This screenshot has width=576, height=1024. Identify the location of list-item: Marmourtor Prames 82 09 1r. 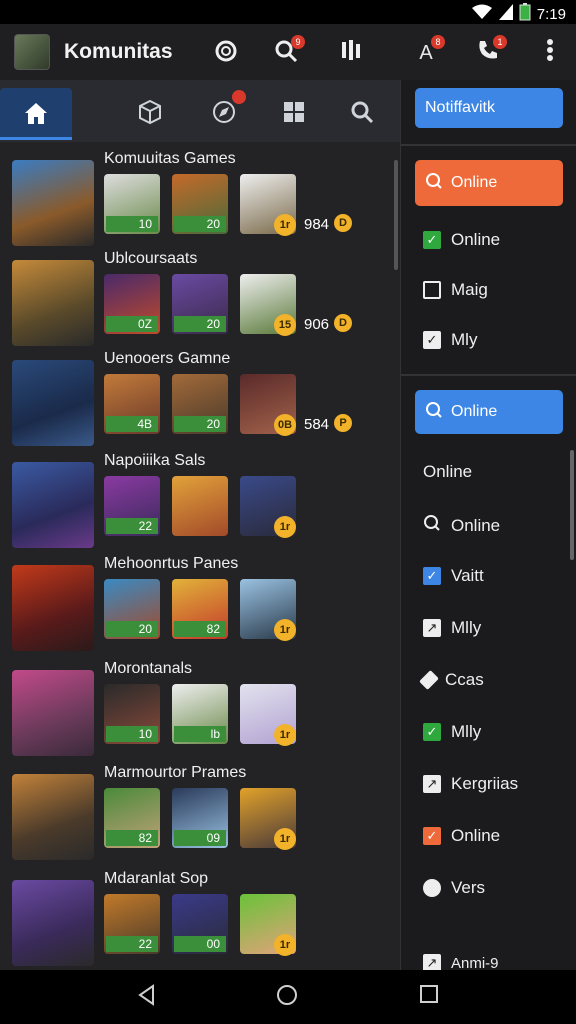
(202, 814).